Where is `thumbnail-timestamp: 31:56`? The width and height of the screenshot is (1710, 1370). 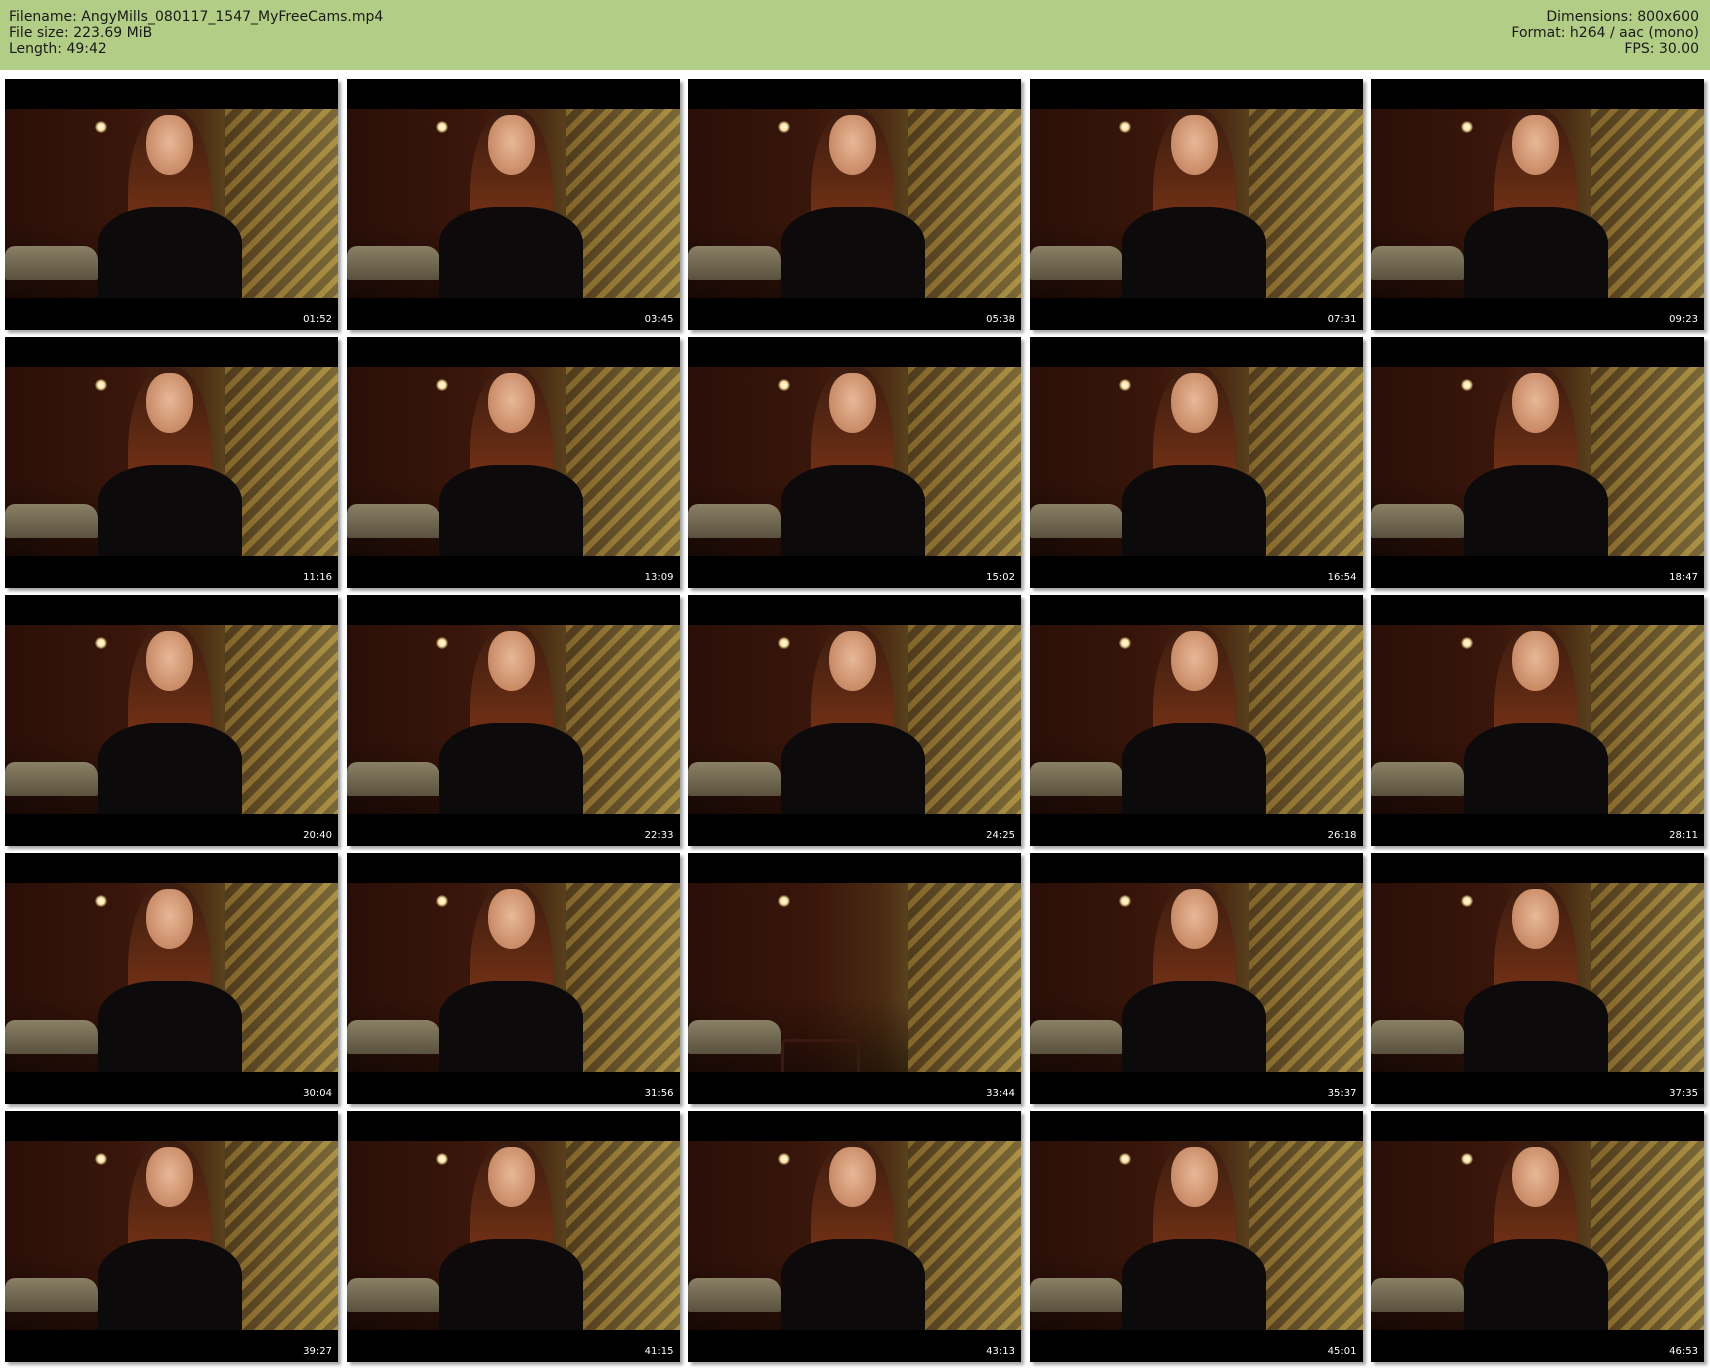 thumbnail-timestamp: 31:56 is located at coordinates (659, 1093).